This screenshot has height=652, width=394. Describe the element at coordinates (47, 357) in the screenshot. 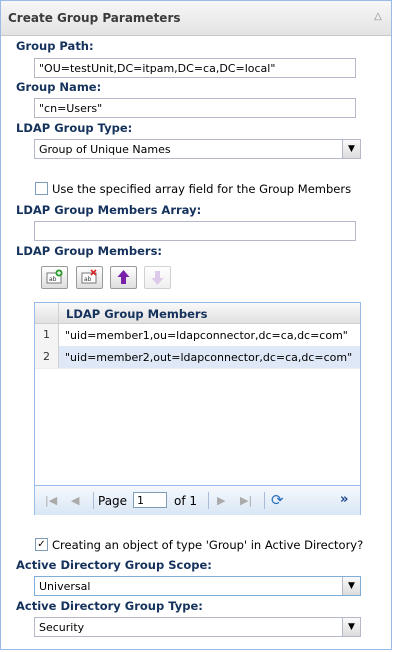

I see `row-number: 2` at that location.